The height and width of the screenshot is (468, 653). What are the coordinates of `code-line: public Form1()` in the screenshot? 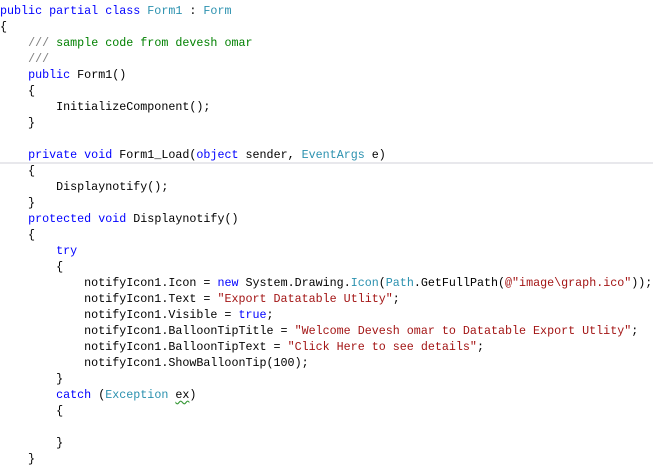 It's located at (326, 75).